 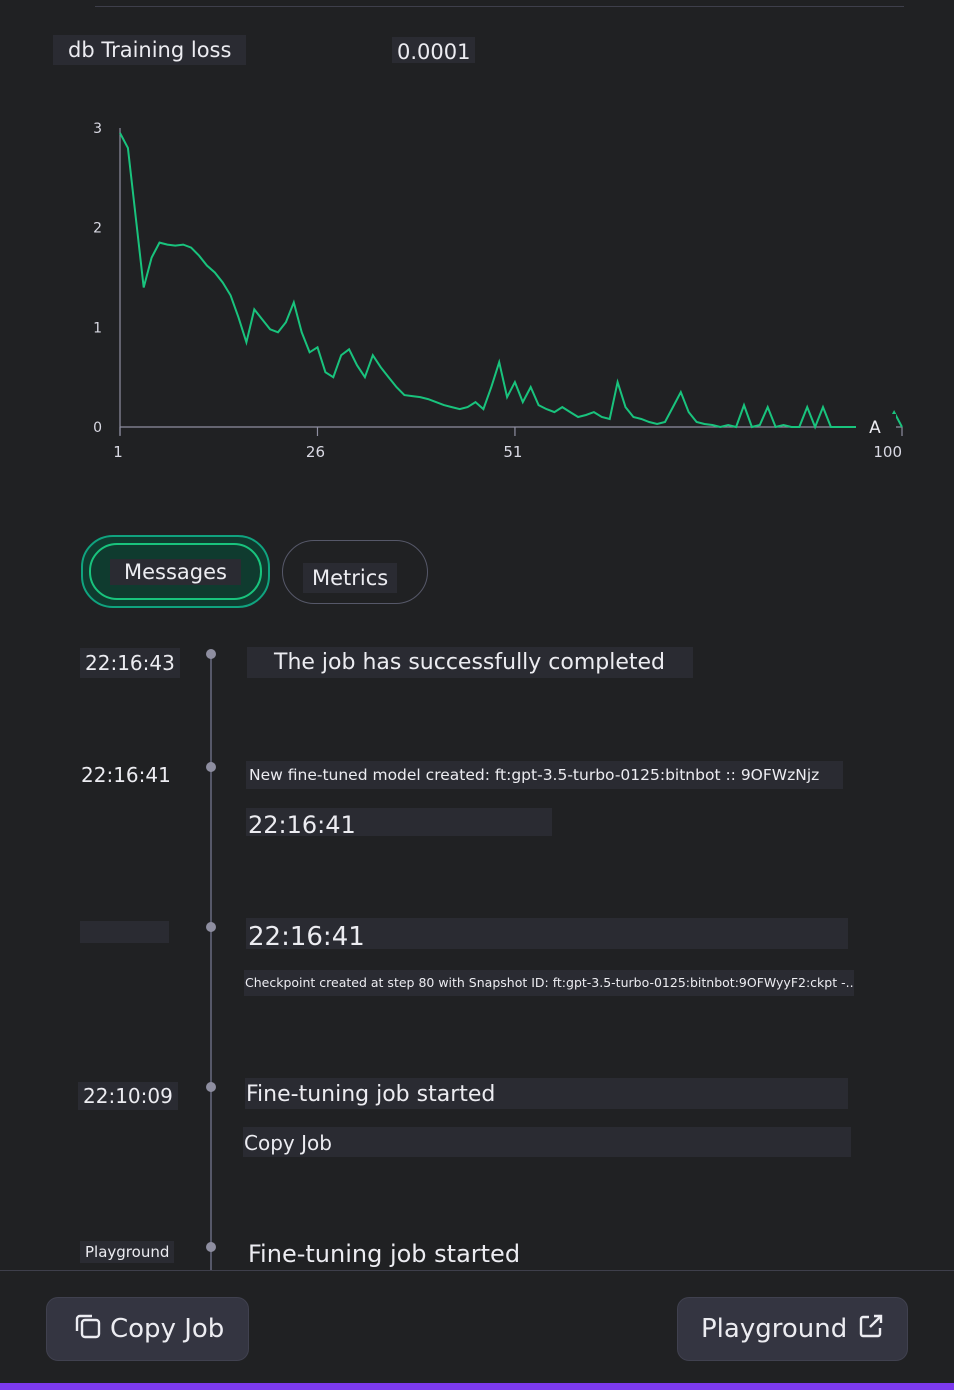 What do you see at coordinates (887, 452) in the screenshot?
I see `x-tick-label: 100` at bounding box center [887, 452].